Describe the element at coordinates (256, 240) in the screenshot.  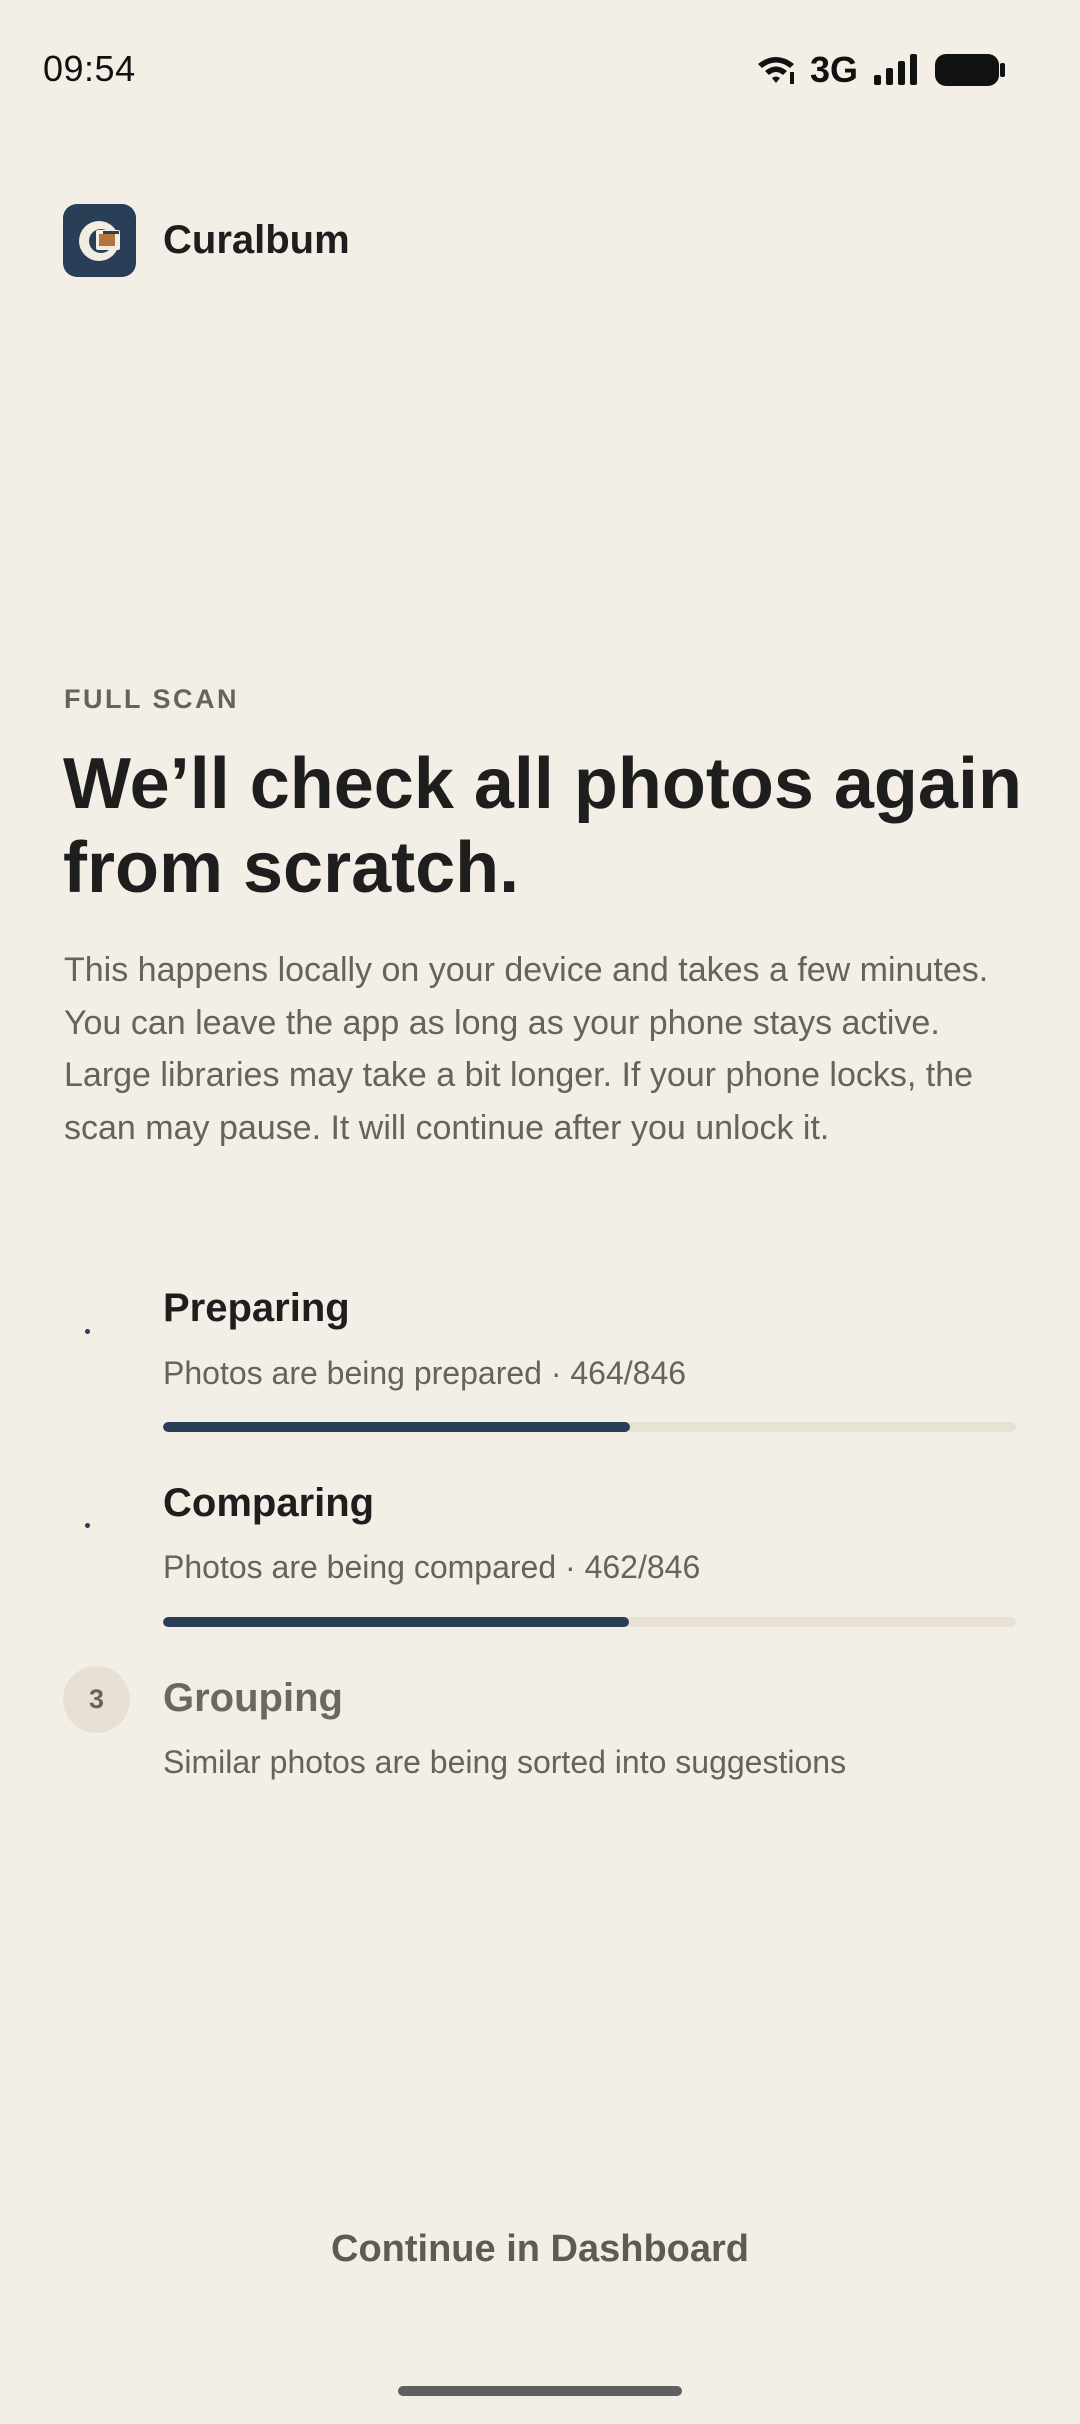
I see `app-name: Curalbum` at that location.